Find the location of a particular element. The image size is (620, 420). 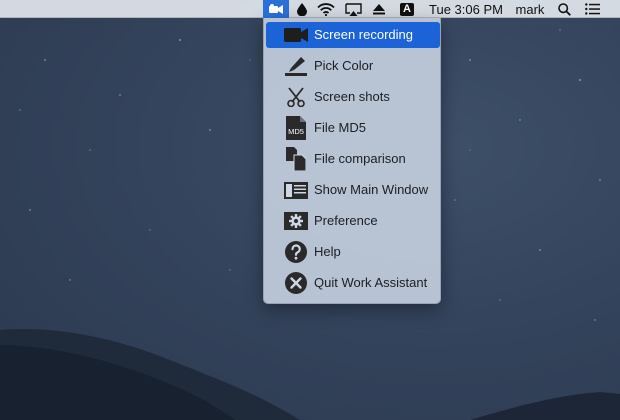

menu-item-preference: Preference is located at coordinates (353, 221).